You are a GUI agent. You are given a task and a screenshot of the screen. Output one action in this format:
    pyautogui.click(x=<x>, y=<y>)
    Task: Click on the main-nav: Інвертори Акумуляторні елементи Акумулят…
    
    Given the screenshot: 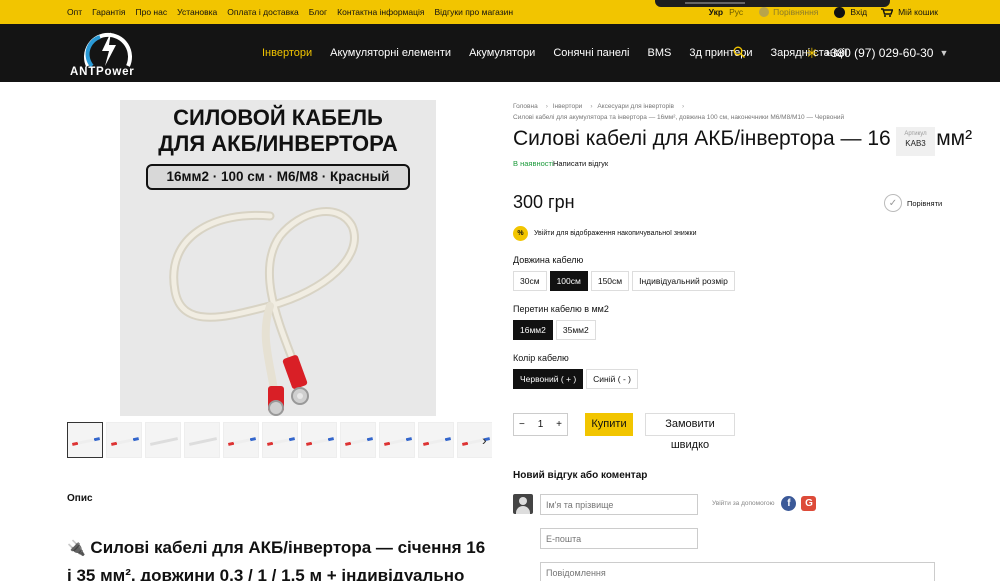 What is the action you would take?
    pyautogui.click(x=555, y=53)
    